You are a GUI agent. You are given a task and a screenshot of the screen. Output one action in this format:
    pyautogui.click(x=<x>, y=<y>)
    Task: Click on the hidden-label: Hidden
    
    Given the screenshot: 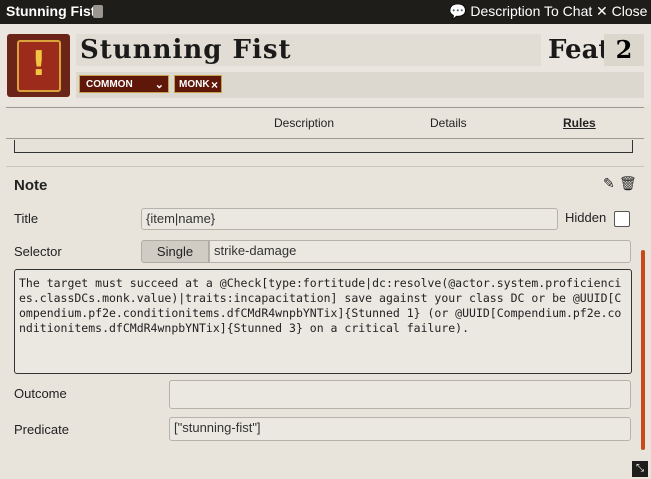 What is the action you would take?
    pyautogui.click(x=586, y=217)
    